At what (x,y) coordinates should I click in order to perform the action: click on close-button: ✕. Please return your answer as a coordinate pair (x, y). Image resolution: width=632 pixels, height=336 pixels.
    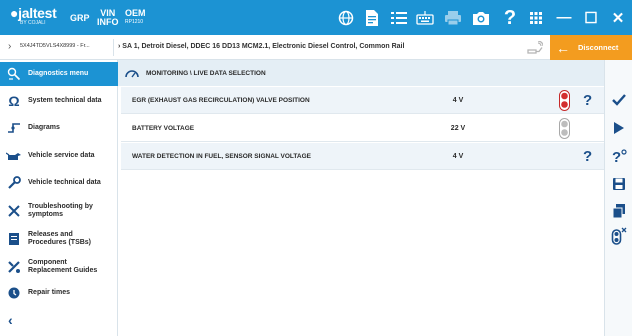
    Looking at the image, I should click on (618, 17).